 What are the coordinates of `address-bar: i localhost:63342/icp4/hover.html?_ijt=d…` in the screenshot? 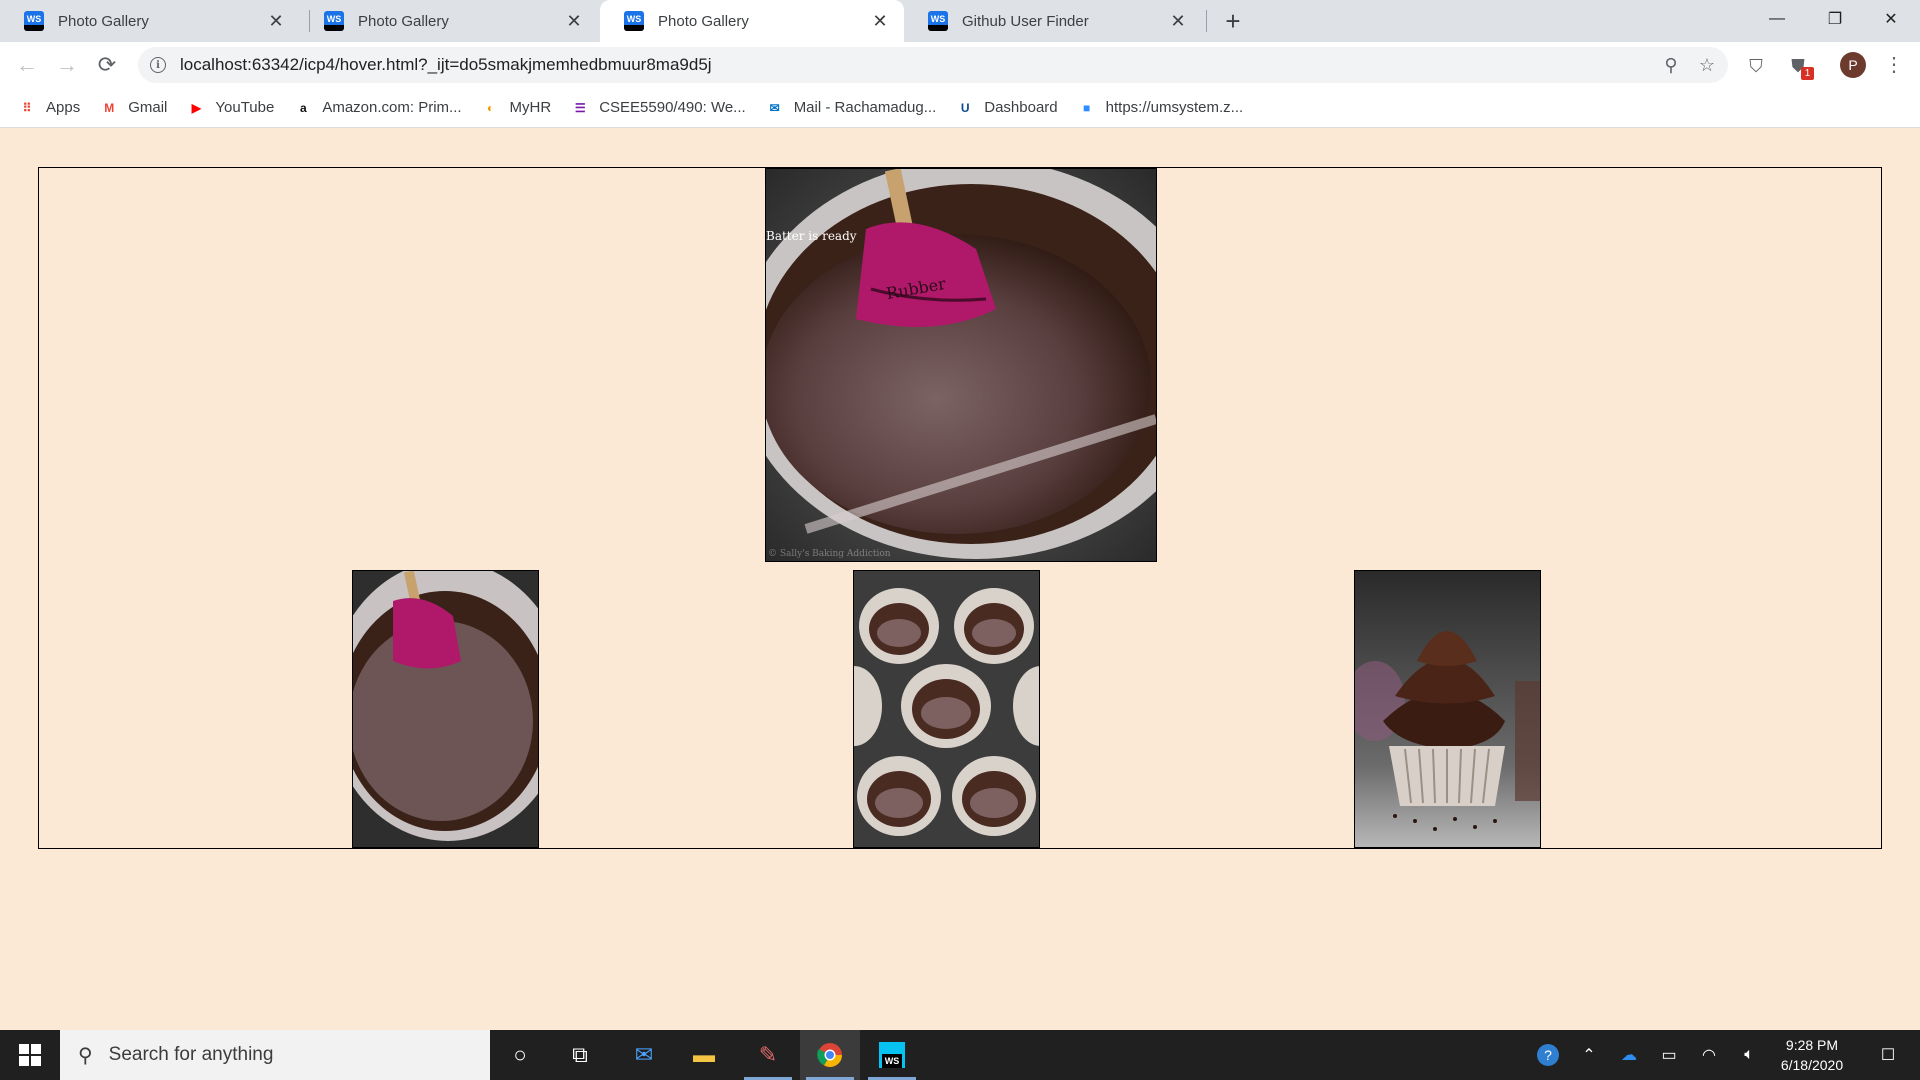 It's located at (933, 65).